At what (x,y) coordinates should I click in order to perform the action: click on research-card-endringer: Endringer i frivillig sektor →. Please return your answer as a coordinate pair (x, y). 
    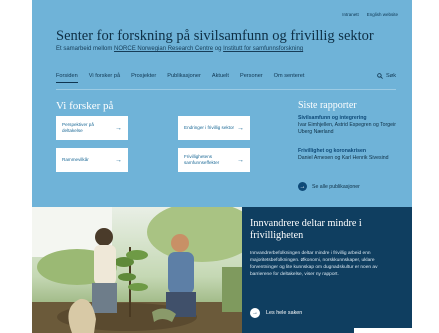
    Looking at the image, I should click on (214, 128).